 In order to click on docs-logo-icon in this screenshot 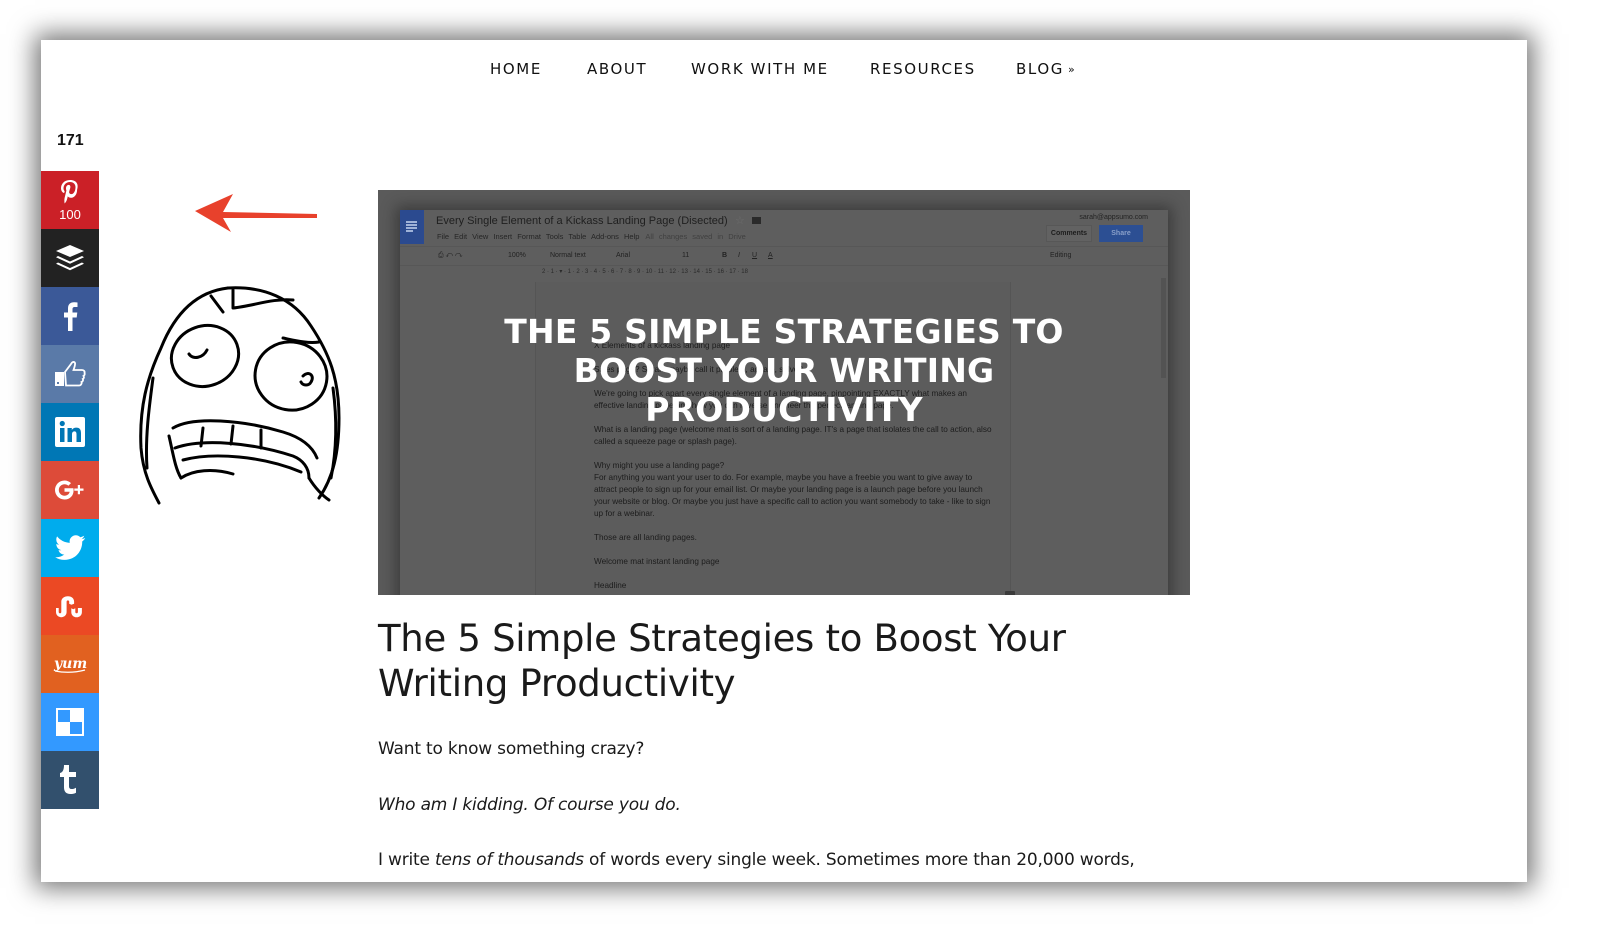, I will do `click(412, 227)`.